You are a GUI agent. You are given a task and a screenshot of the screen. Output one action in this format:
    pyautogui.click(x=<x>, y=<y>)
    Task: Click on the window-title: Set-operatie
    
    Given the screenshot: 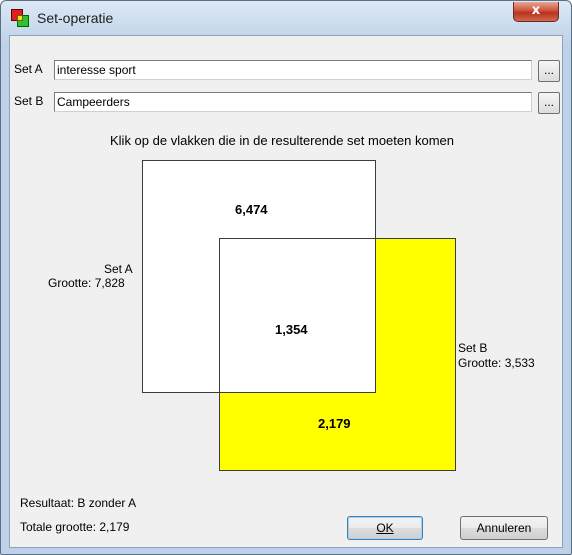 What is the action you would take?
    pyautogui.click(x=75, y=18)
    